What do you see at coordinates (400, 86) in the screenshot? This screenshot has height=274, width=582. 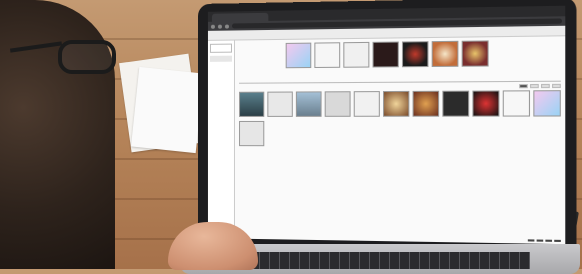 I see `lower-tab-bar` at bounding box center [400, 86].